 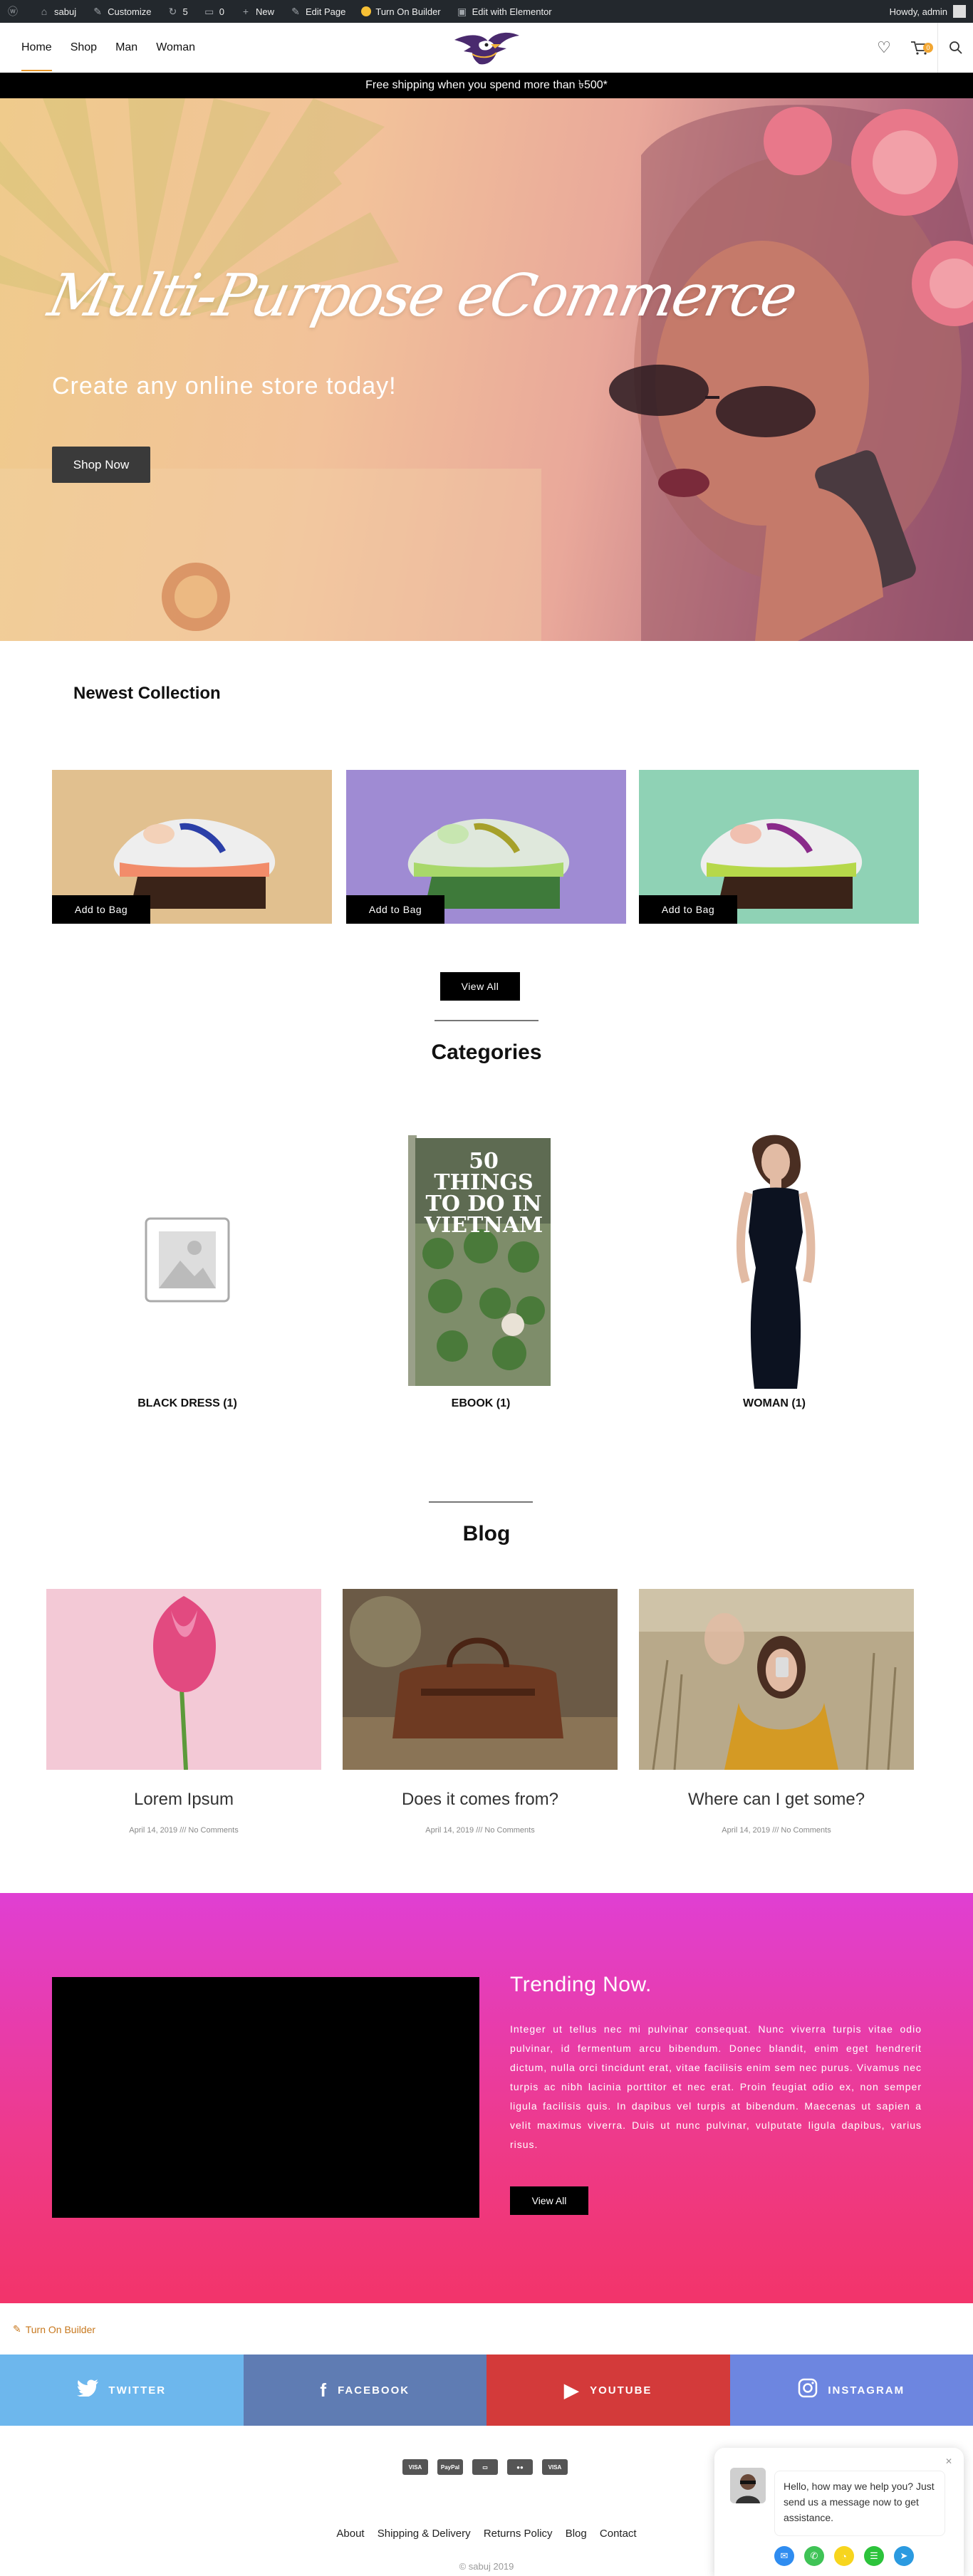 I want to click on video-player, so click(x=265, y=2097).